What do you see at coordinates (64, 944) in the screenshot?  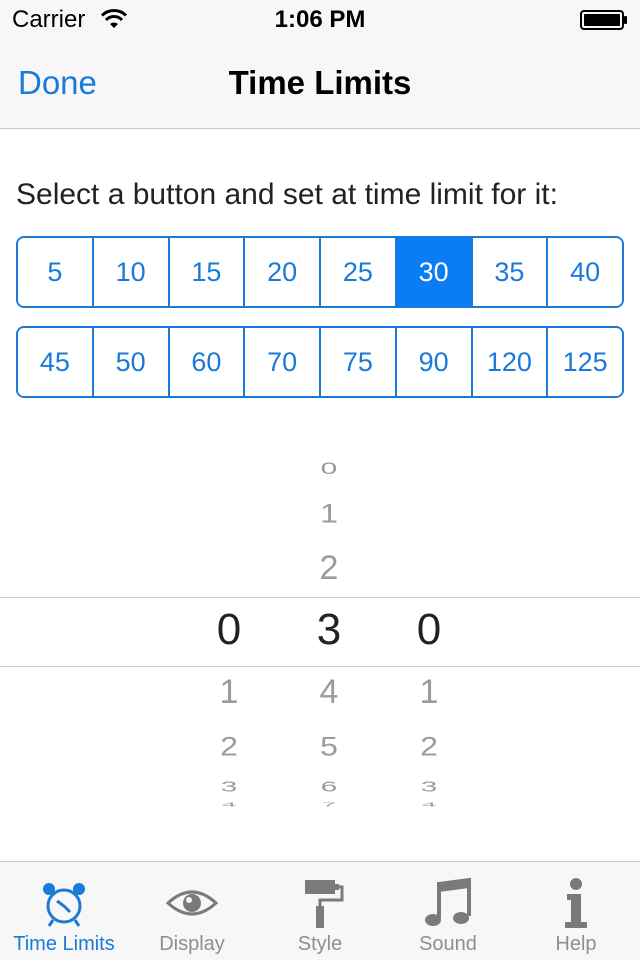 I see `tab-label: Time Limits` at bounding box center [64, 944].